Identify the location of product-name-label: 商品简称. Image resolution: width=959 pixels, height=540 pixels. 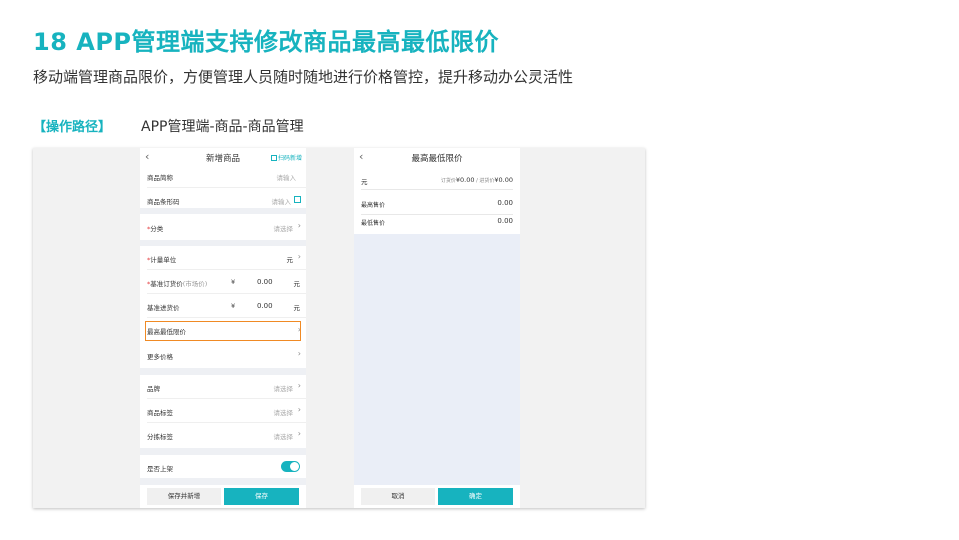
(160, 178).